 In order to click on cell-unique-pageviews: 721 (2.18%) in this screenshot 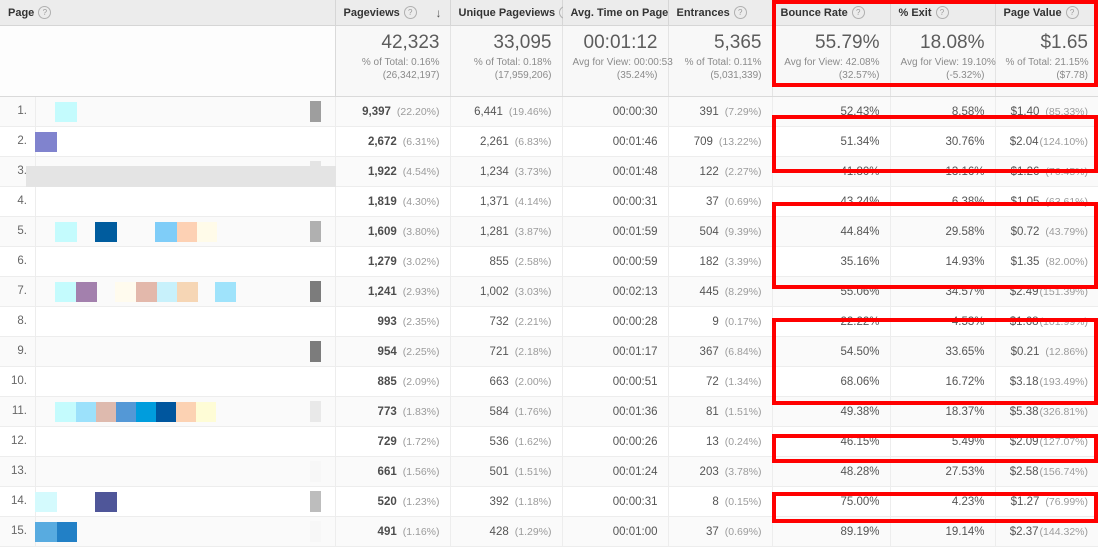, I will do `click(506, 351)`.